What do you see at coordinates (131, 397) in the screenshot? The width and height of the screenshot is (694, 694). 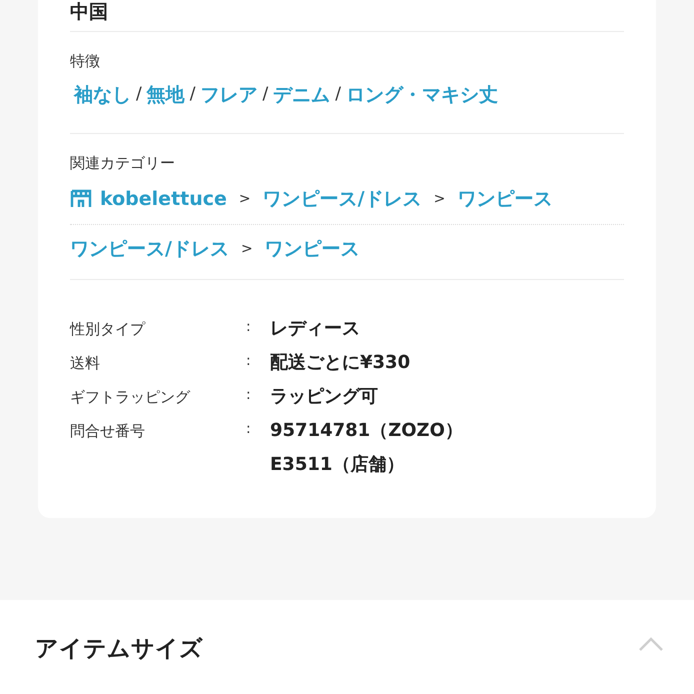 I see `spec-label: ギフトラッピング` at bounding box center [131, 397].